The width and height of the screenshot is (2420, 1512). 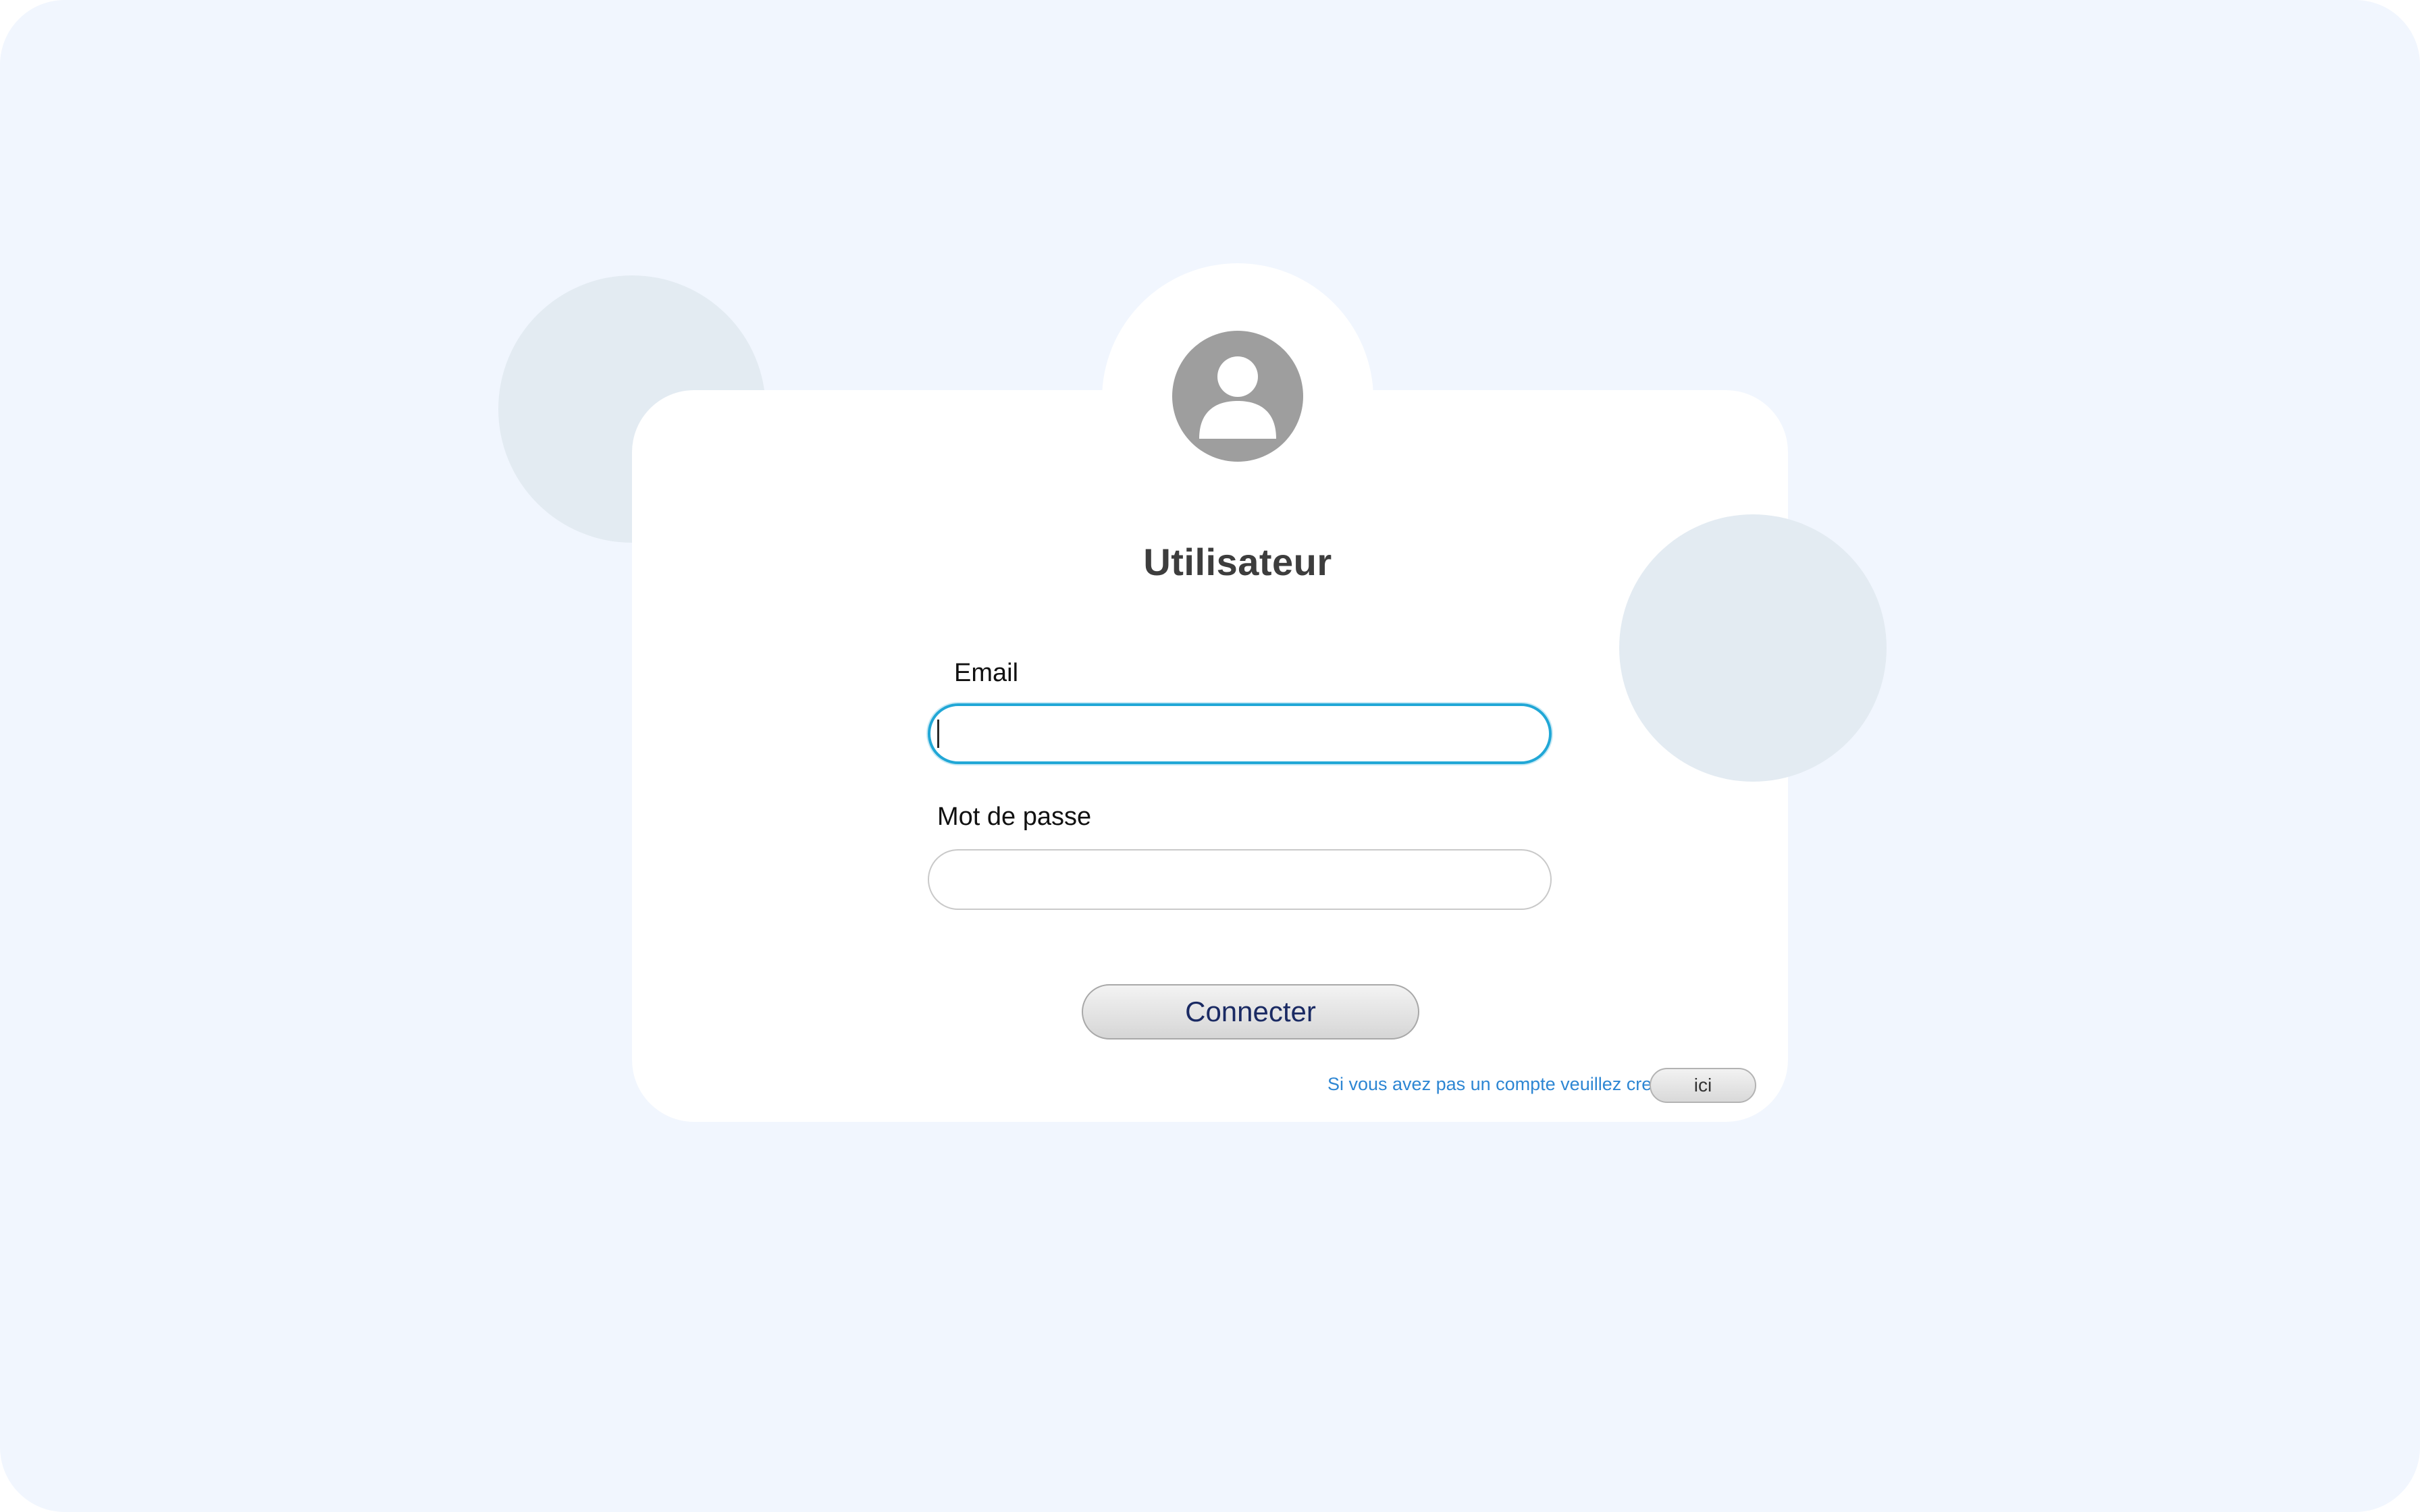 I want to click on user-silhouette-icon, so click(x=1237, y=397).